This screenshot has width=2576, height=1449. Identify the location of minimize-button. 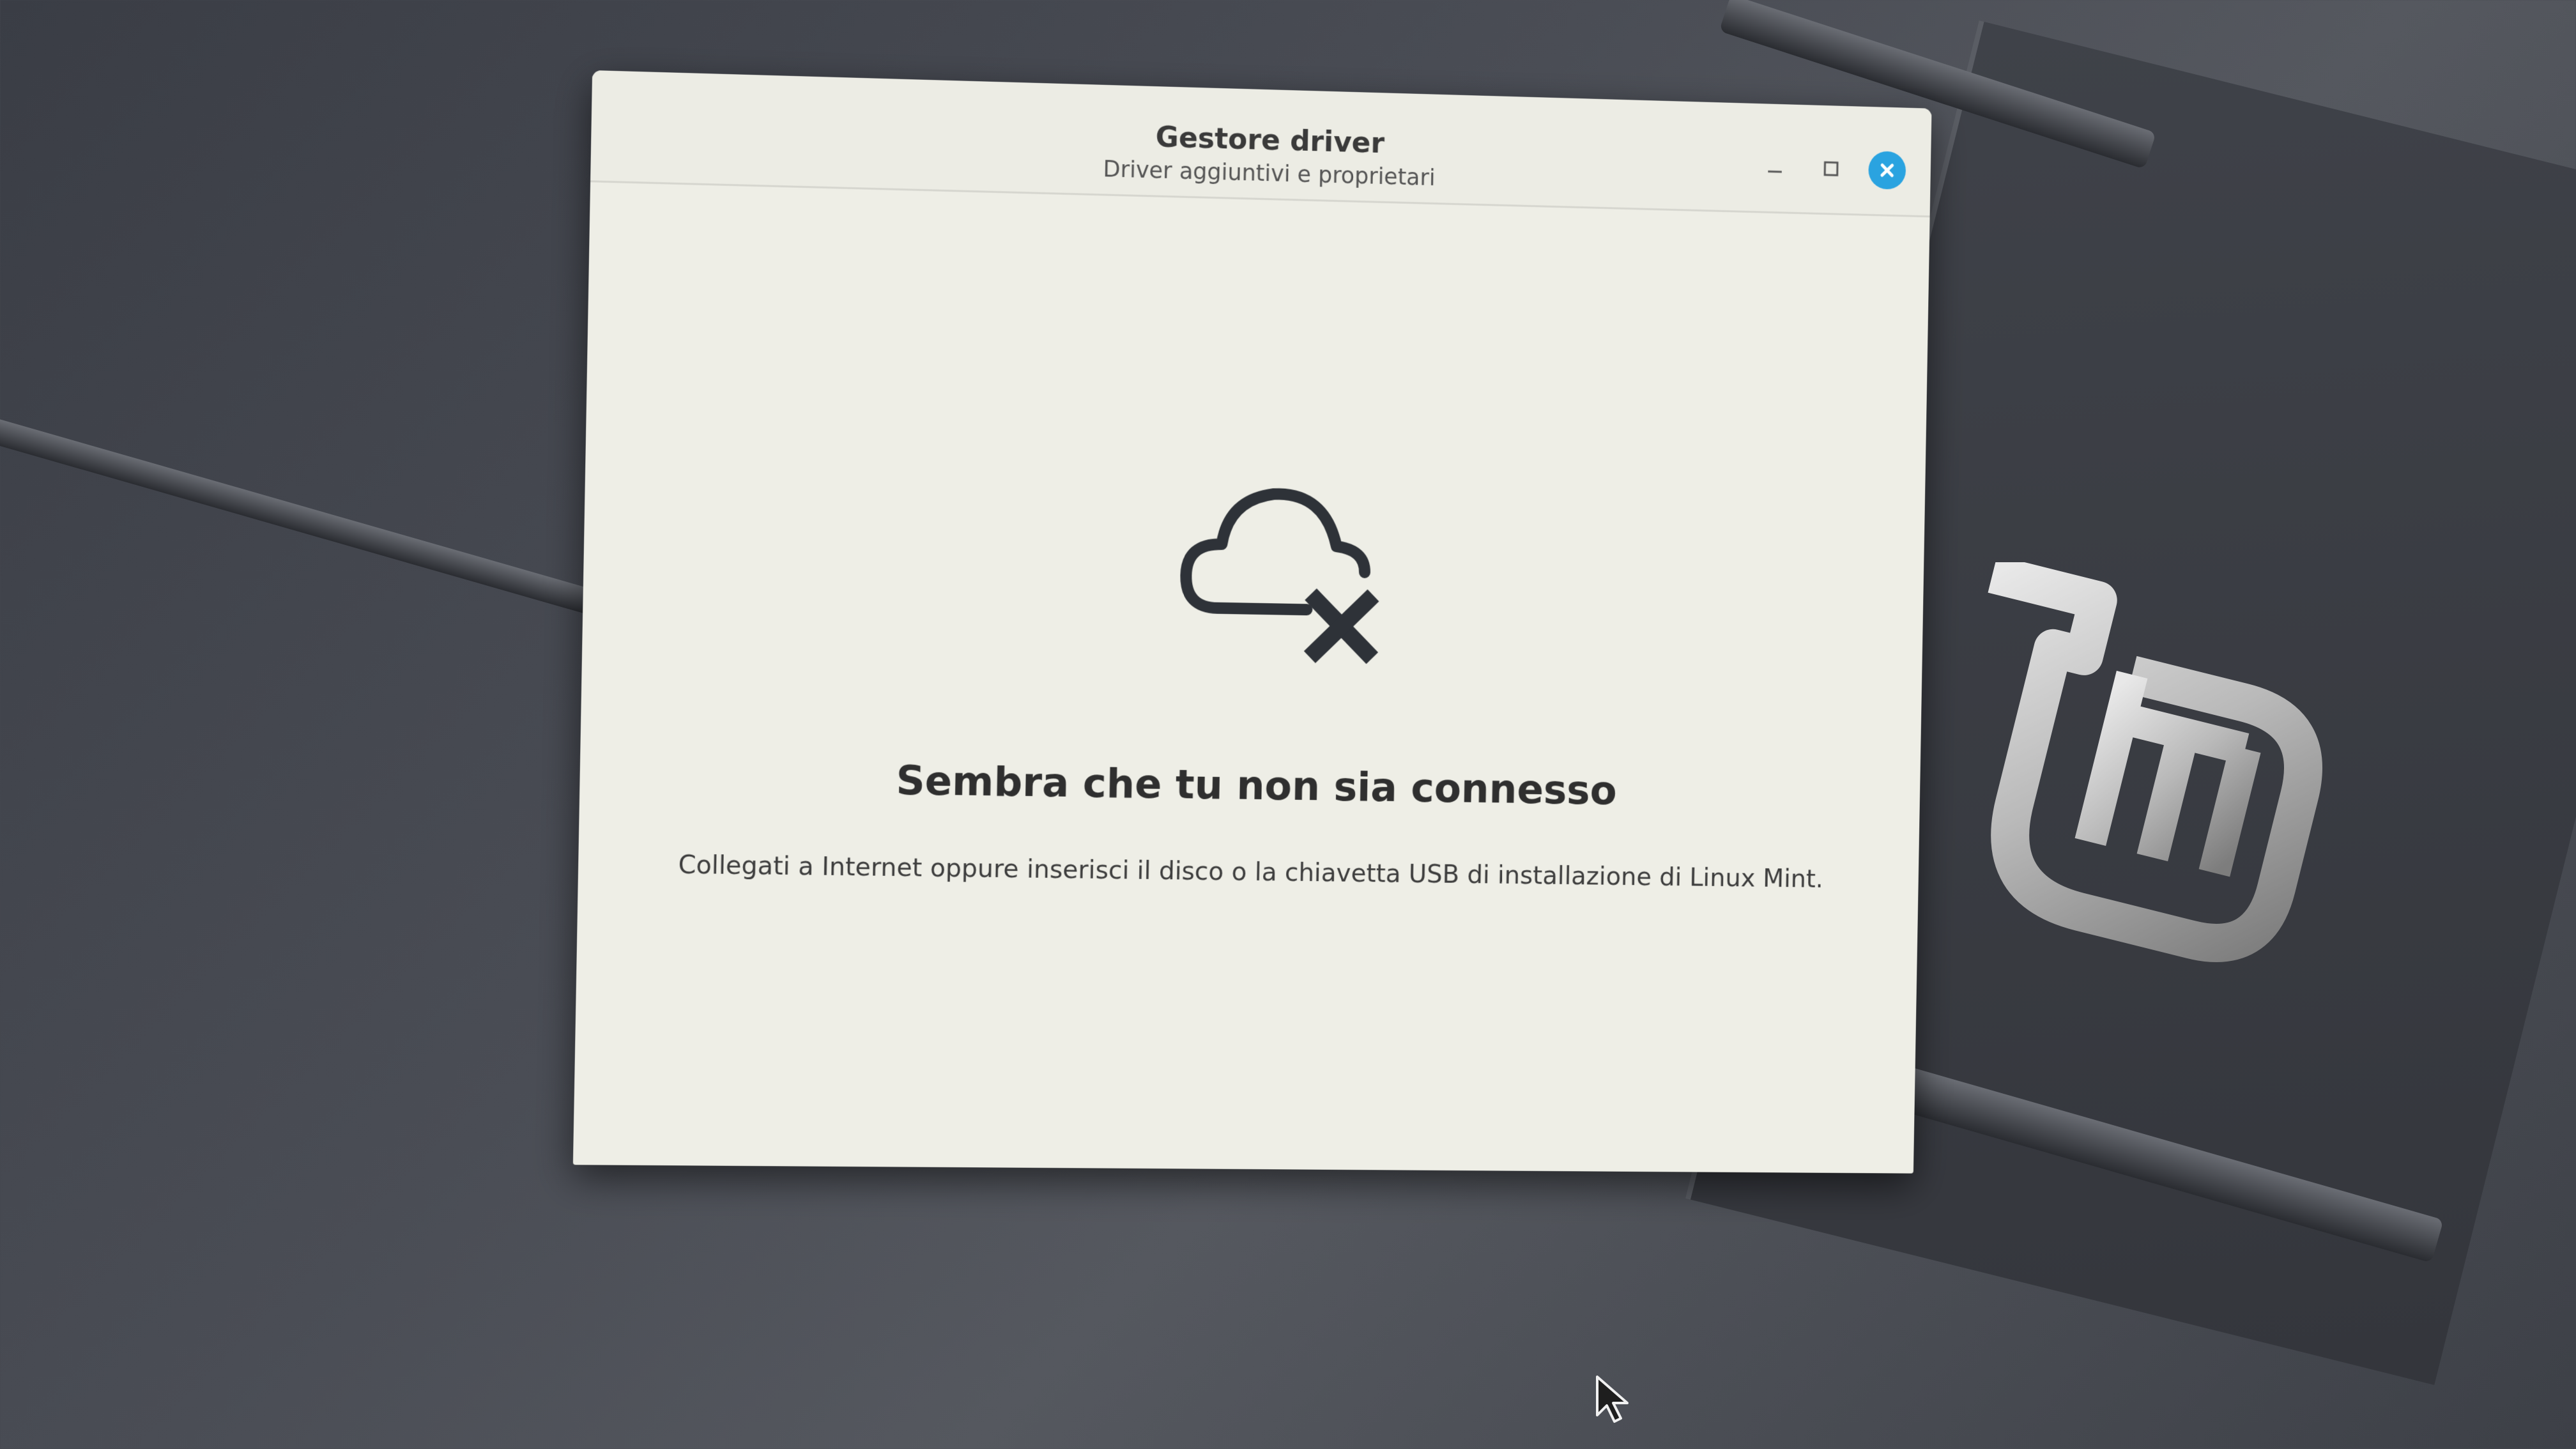
(1775, 167).